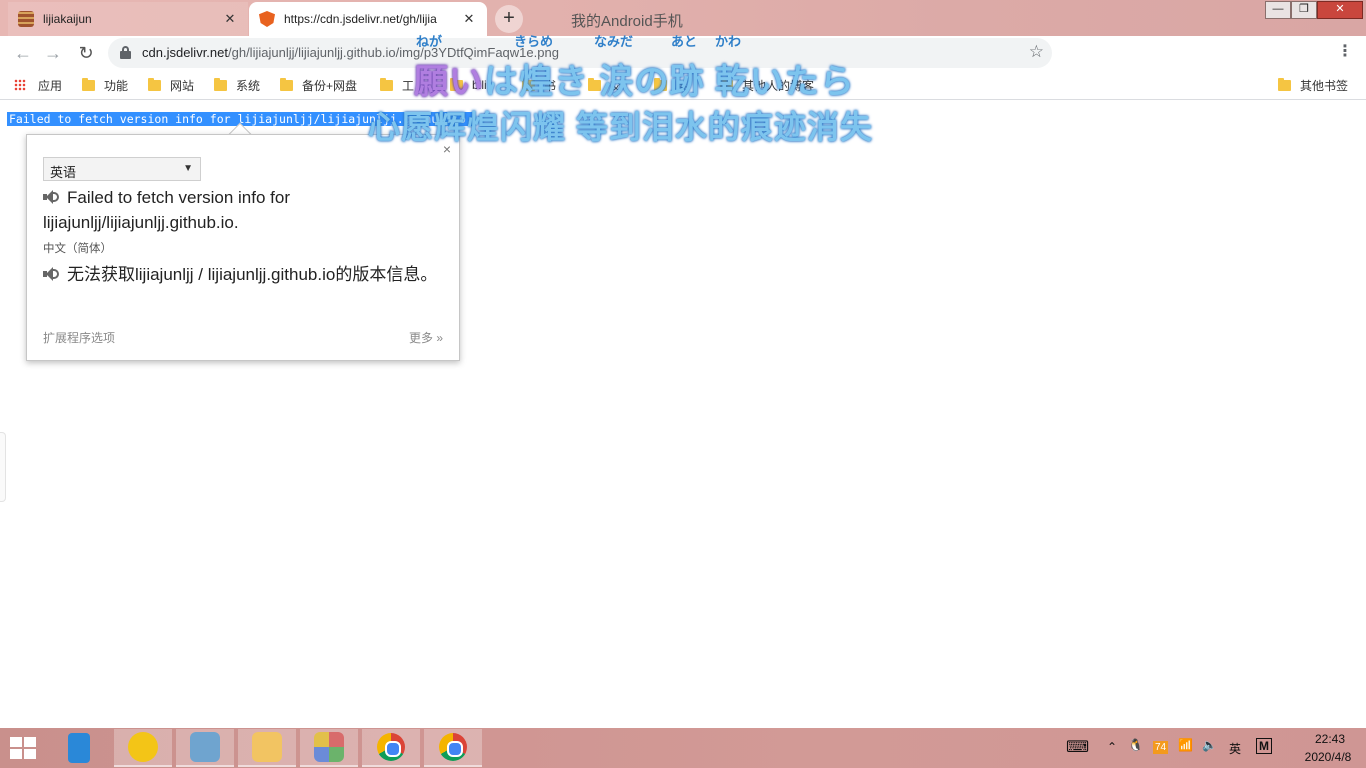  What do you see at coordinates (683, 748) in the screenshot?
I see `taskbar: ⌨ ⌃ 🐧 74 📶 🔈 英 M 22:43 2020/4/8` at bounding box center [683, 748].